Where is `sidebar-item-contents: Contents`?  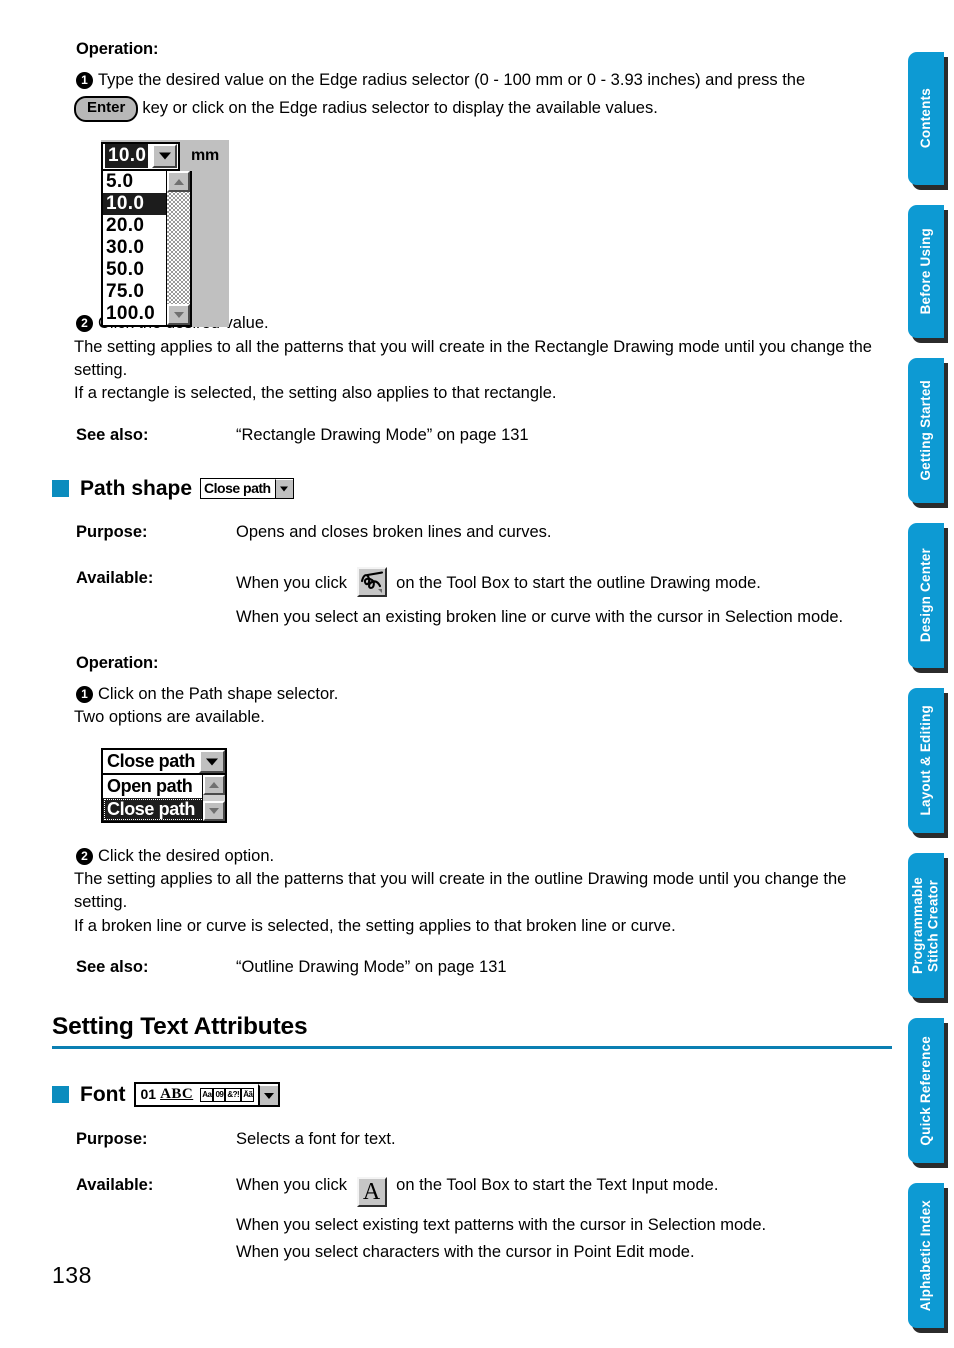 sidebar-item-contents: Contents is located at coordinates (926, 118).